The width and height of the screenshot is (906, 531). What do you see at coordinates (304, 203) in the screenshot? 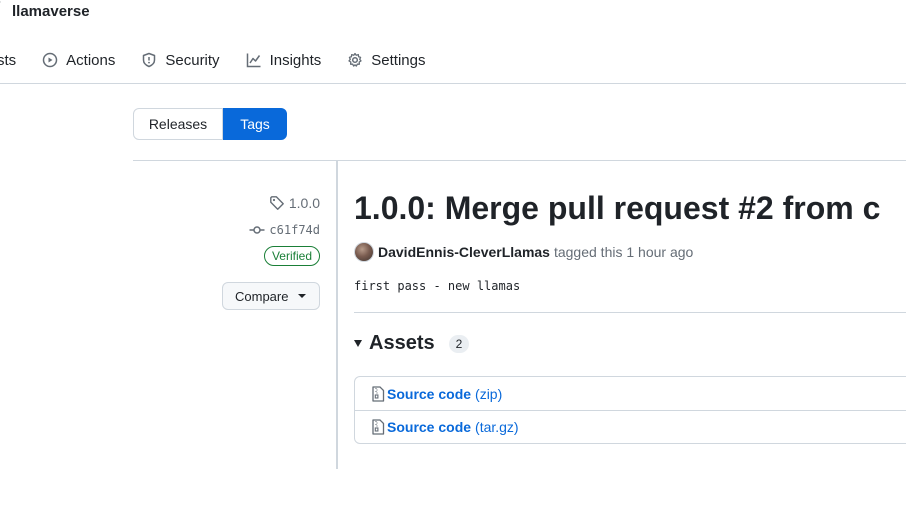
I see `release-tag-label: 1.0.0` at bounding box center [304, 203].